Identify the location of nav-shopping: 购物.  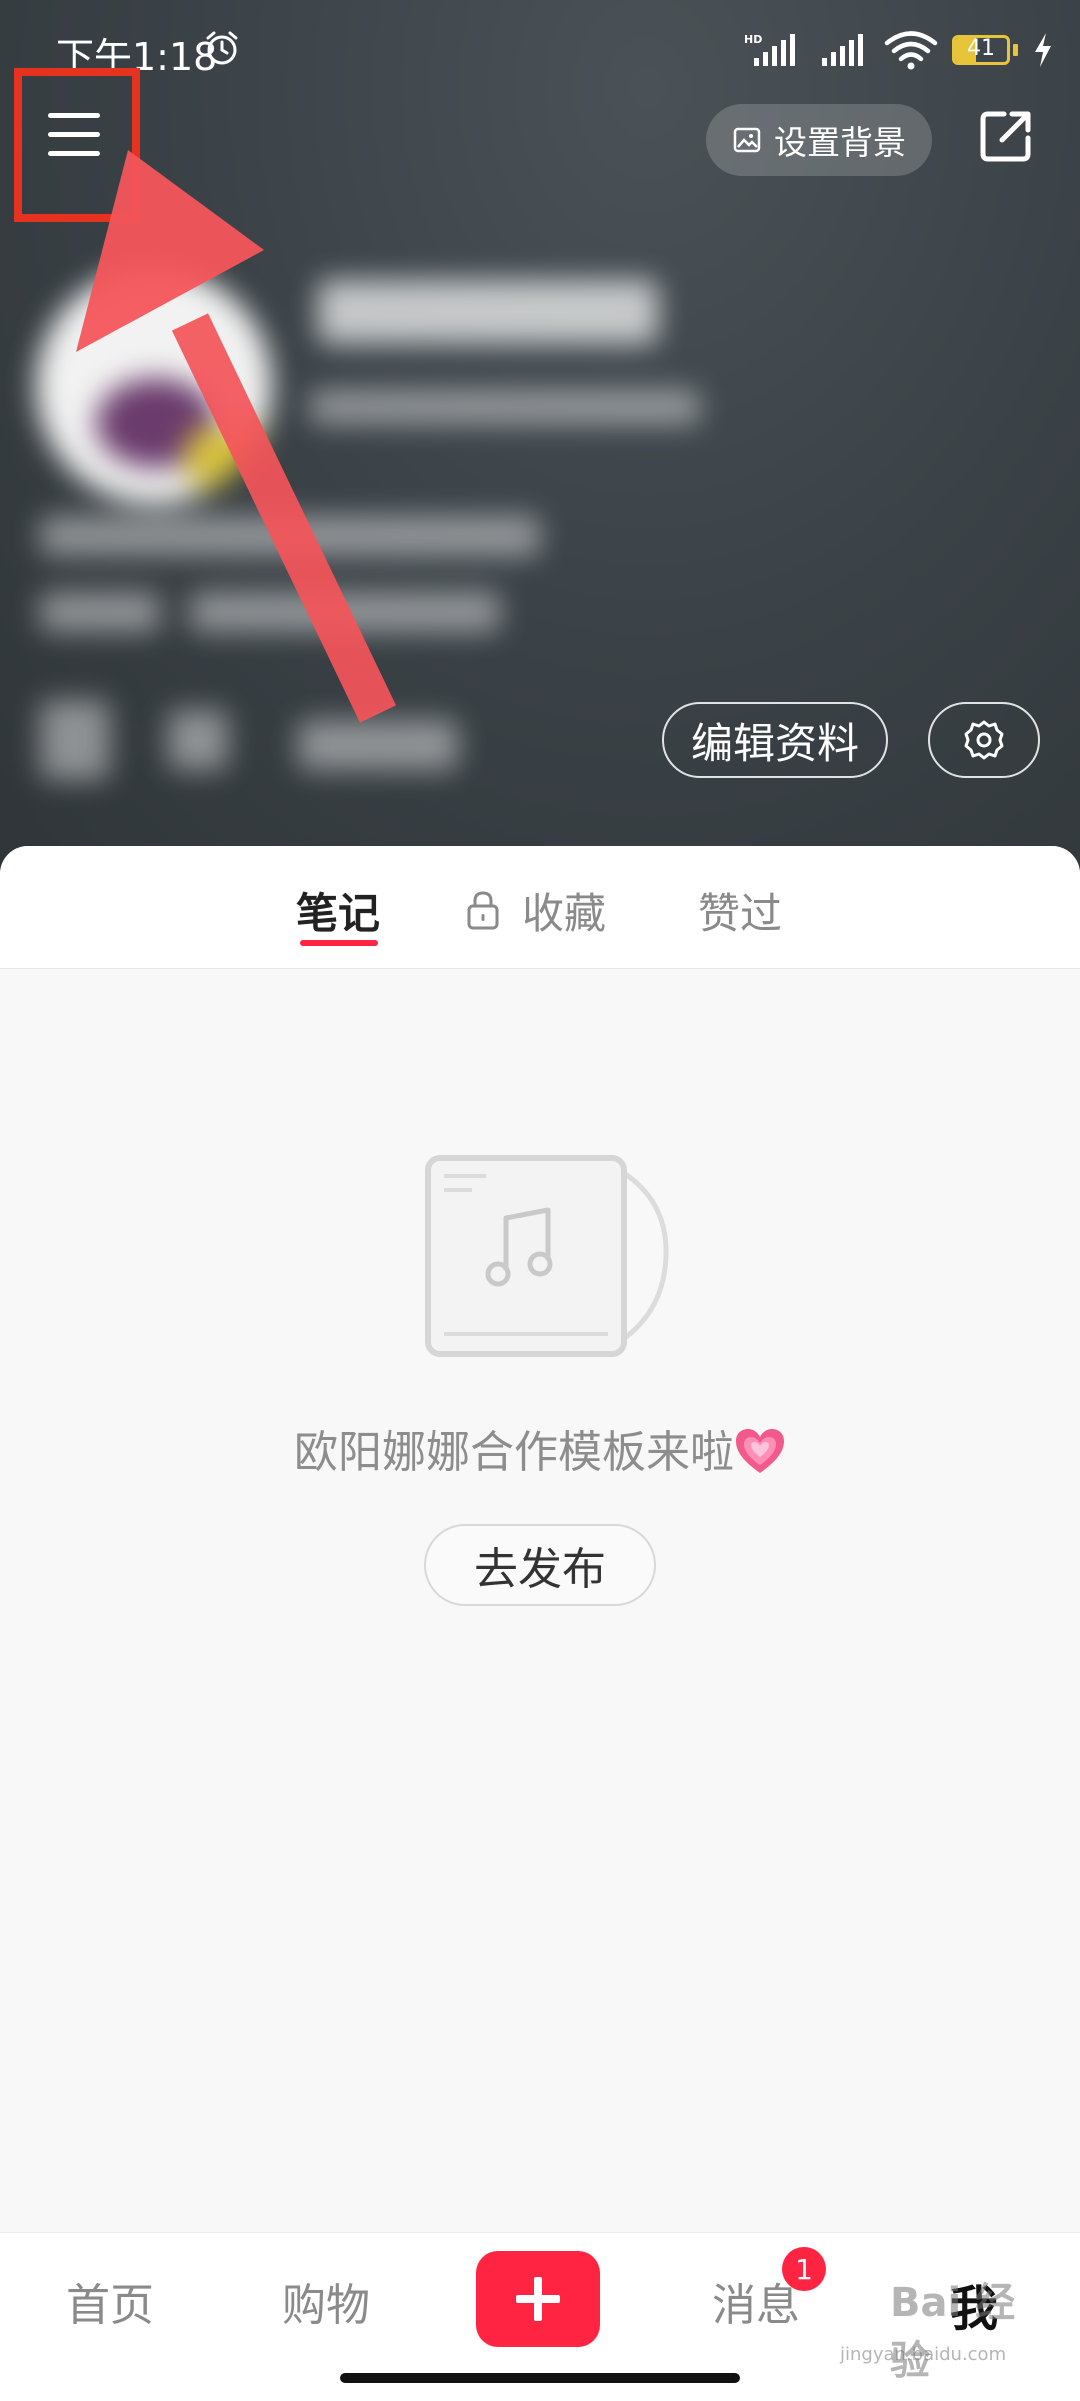
(326, 2301).